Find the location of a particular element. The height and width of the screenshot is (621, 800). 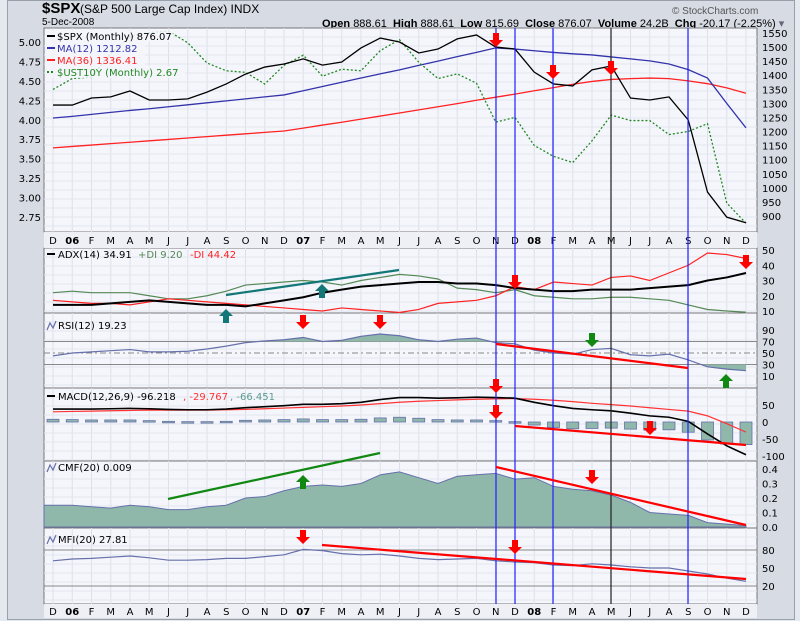

yield-axis-label: 4.25 is located at coordinates (30, 101).